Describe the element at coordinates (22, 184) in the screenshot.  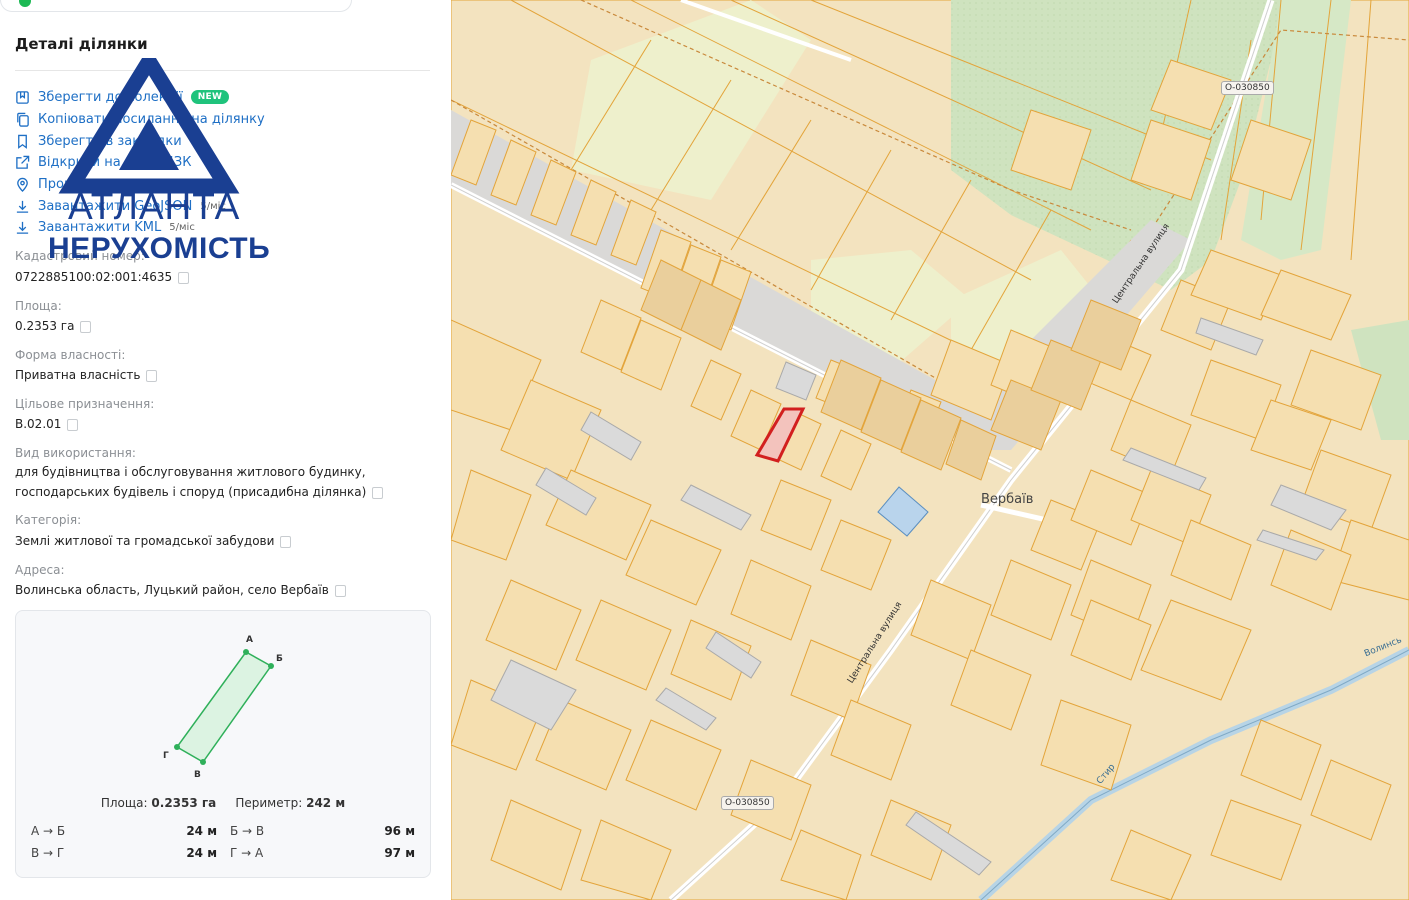
I see `location-pin-icon` at that location.